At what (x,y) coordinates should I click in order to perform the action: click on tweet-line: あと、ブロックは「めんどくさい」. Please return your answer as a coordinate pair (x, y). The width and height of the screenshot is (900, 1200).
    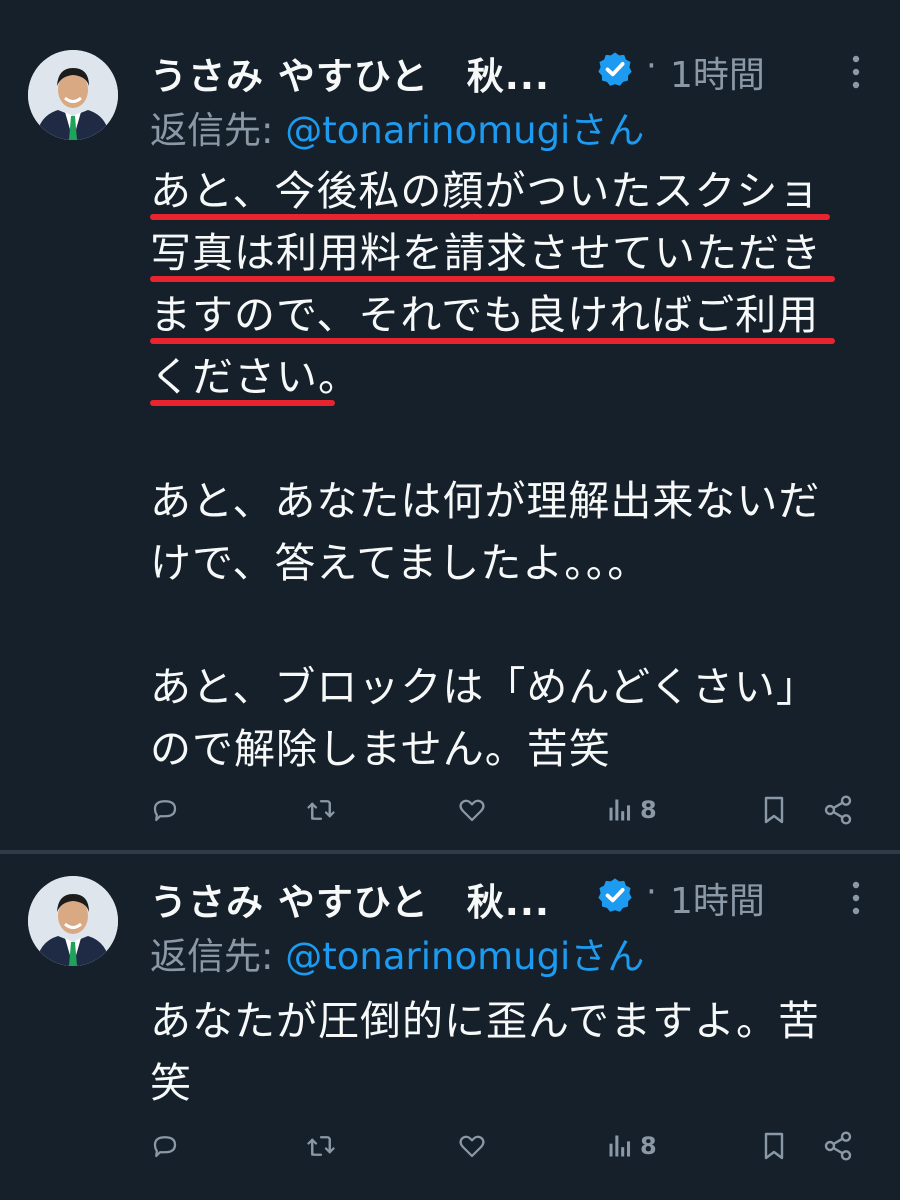
    Looking at the image, I should click on (500, 687).